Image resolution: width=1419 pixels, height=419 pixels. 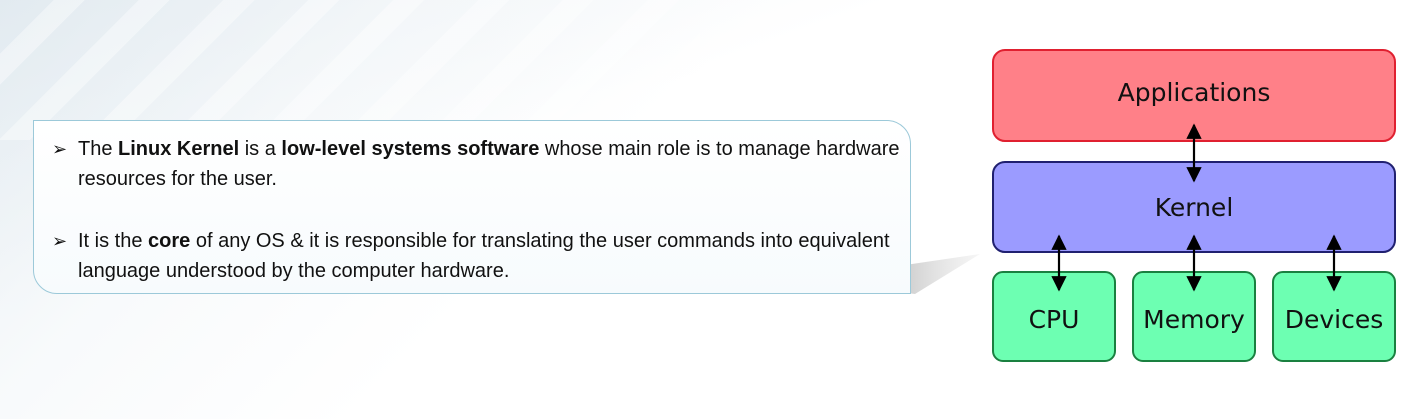 What do you see at coordinates (1194, 92) in the screenshot?
I see `applications-label: Applications` at bounding box center [1194, 92].